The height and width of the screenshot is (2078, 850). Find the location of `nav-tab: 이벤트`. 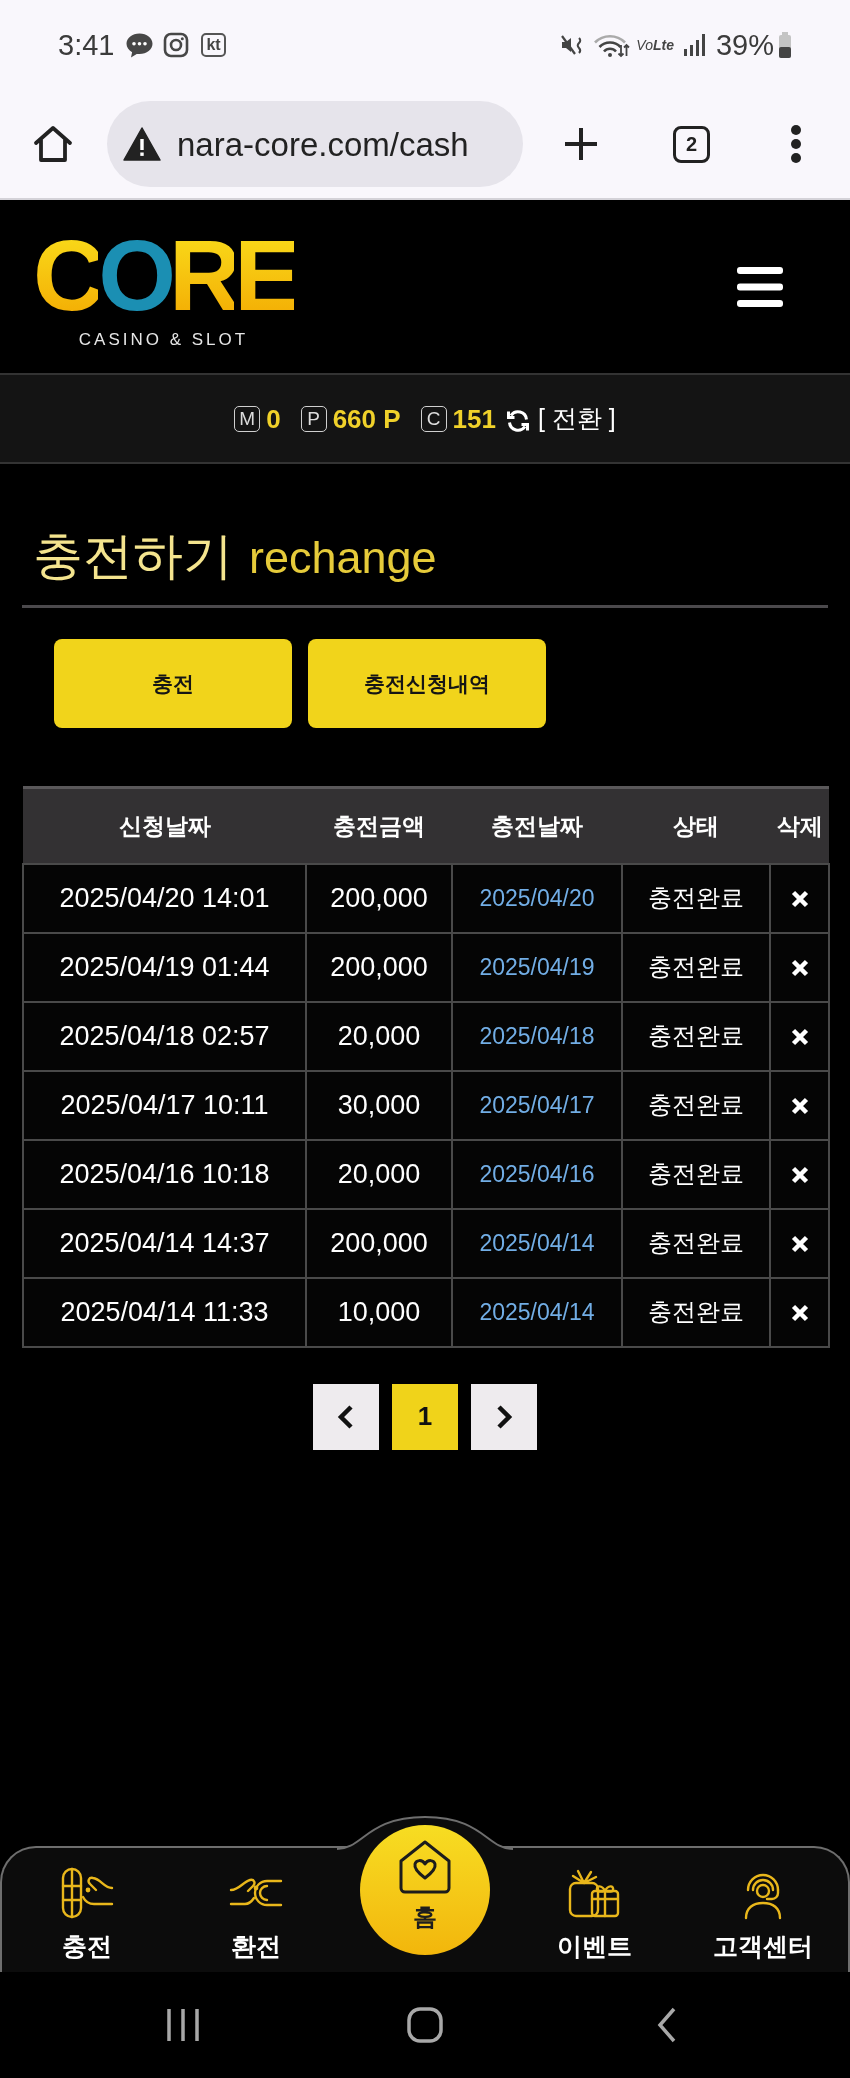

nav-tab: 이벤트 is located at coordinates (594, 1910).